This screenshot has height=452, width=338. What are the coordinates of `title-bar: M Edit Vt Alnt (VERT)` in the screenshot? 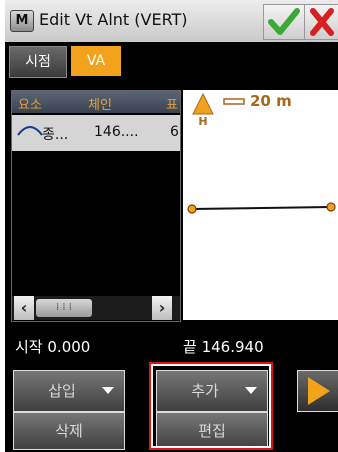 It's located at (171, 21).